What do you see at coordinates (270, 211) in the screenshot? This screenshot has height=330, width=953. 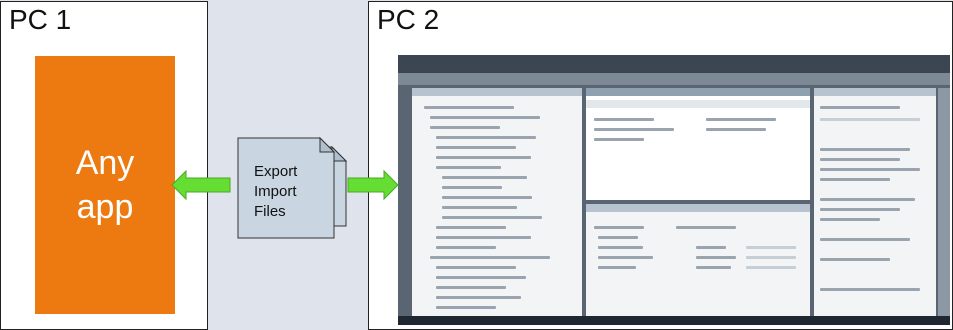 I see `files-line3: Files` at bounding box center [270, 211].